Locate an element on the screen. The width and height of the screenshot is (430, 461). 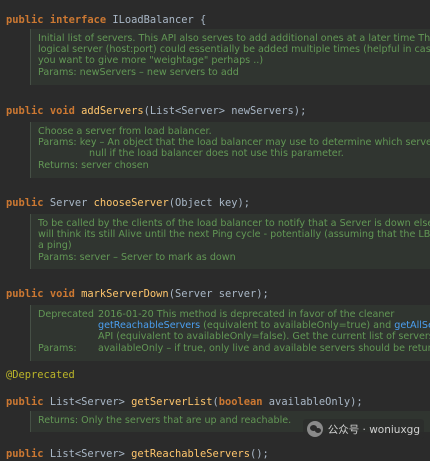
method-params: (); is located at coordinates (259, 454).